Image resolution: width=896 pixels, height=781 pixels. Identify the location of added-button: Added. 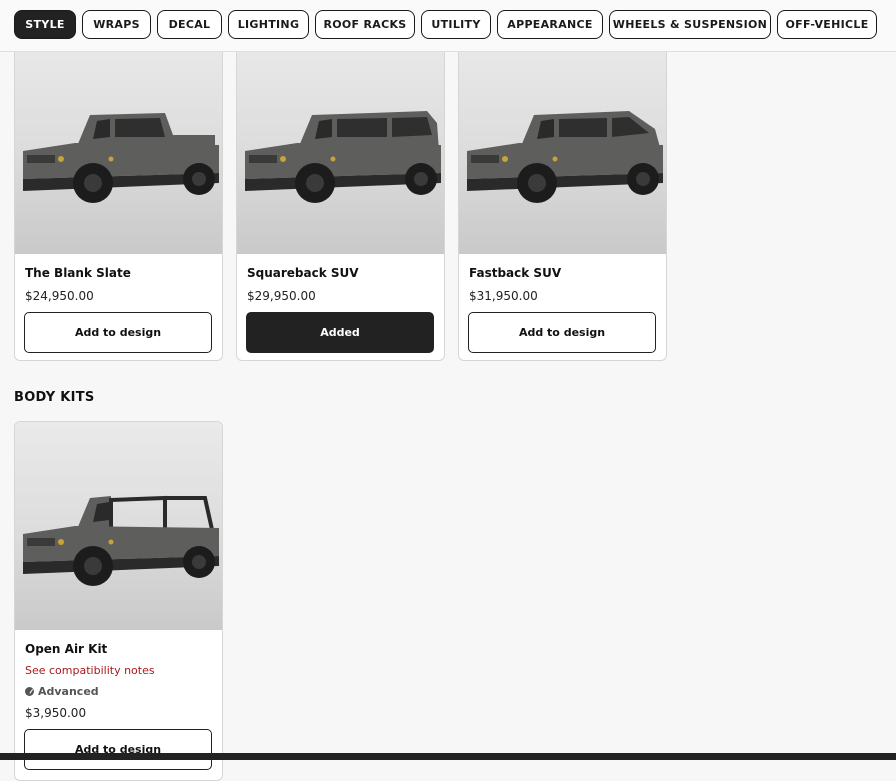
(340, 332).